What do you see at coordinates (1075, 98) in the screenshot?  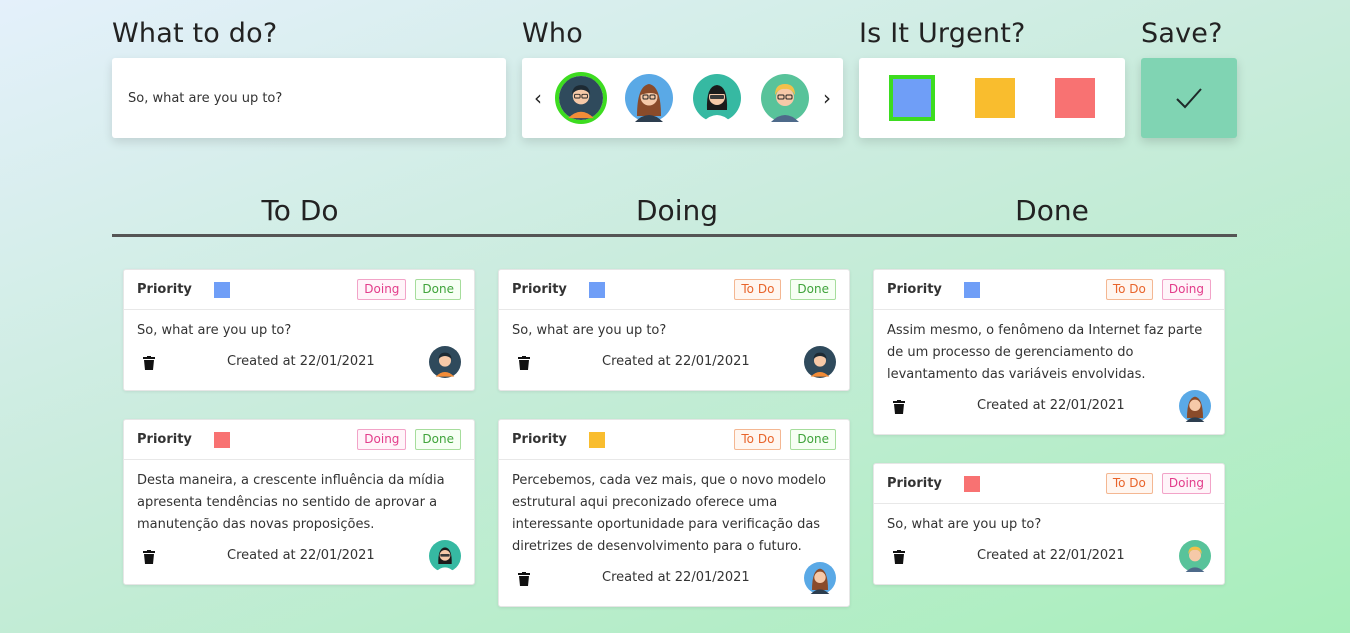 I see `urgency-option-red` at bounding box center [1075, 98].